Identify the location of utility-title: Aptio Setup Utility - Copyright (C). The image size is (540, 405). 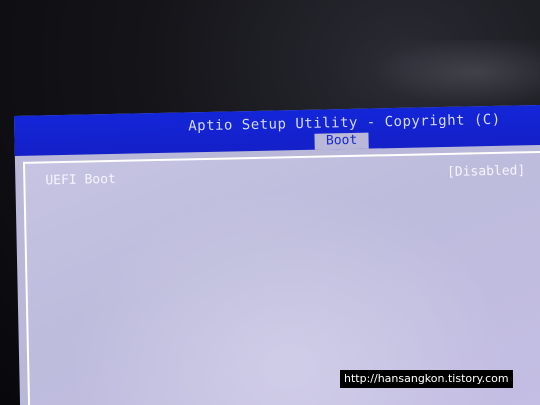
(344, 123).